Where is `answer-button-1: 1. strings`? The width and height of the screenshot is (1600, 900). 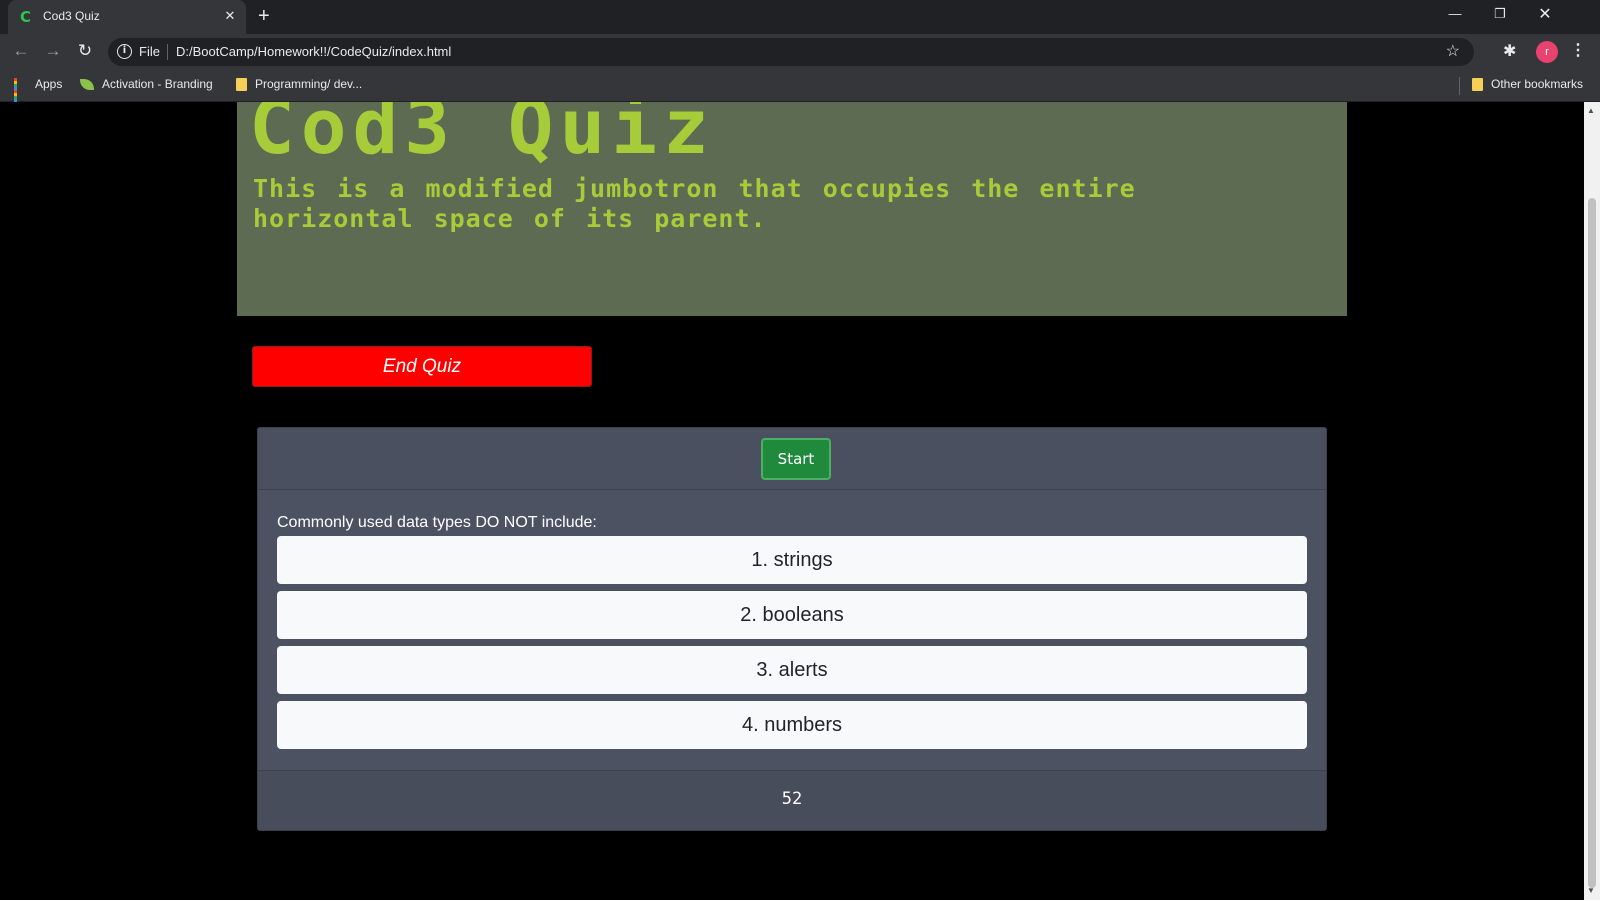 answer-button-1: 1. strings is located at coordinates (792, 560).